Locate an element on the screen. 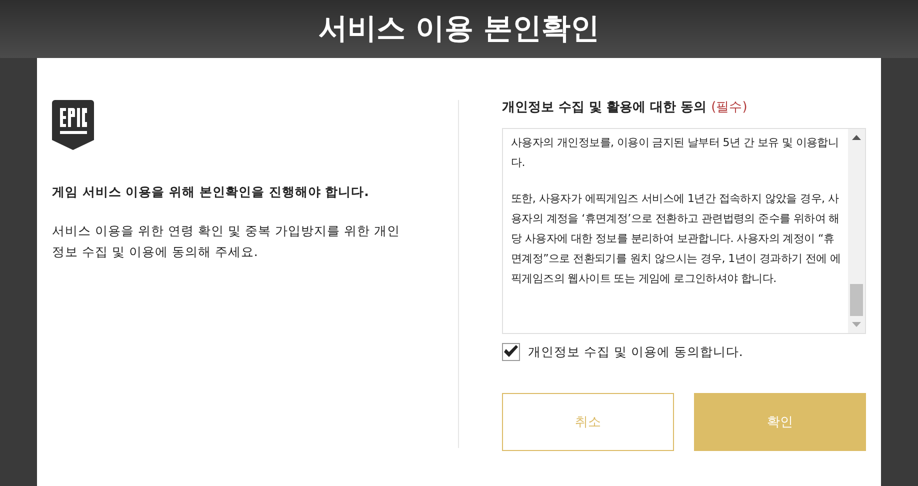  consent-paragraph: 사용자의 개인정보를, 이용이 금지된 날부터 5년 간 보유 및 이용합니다. is located at coordinates (675, 152).